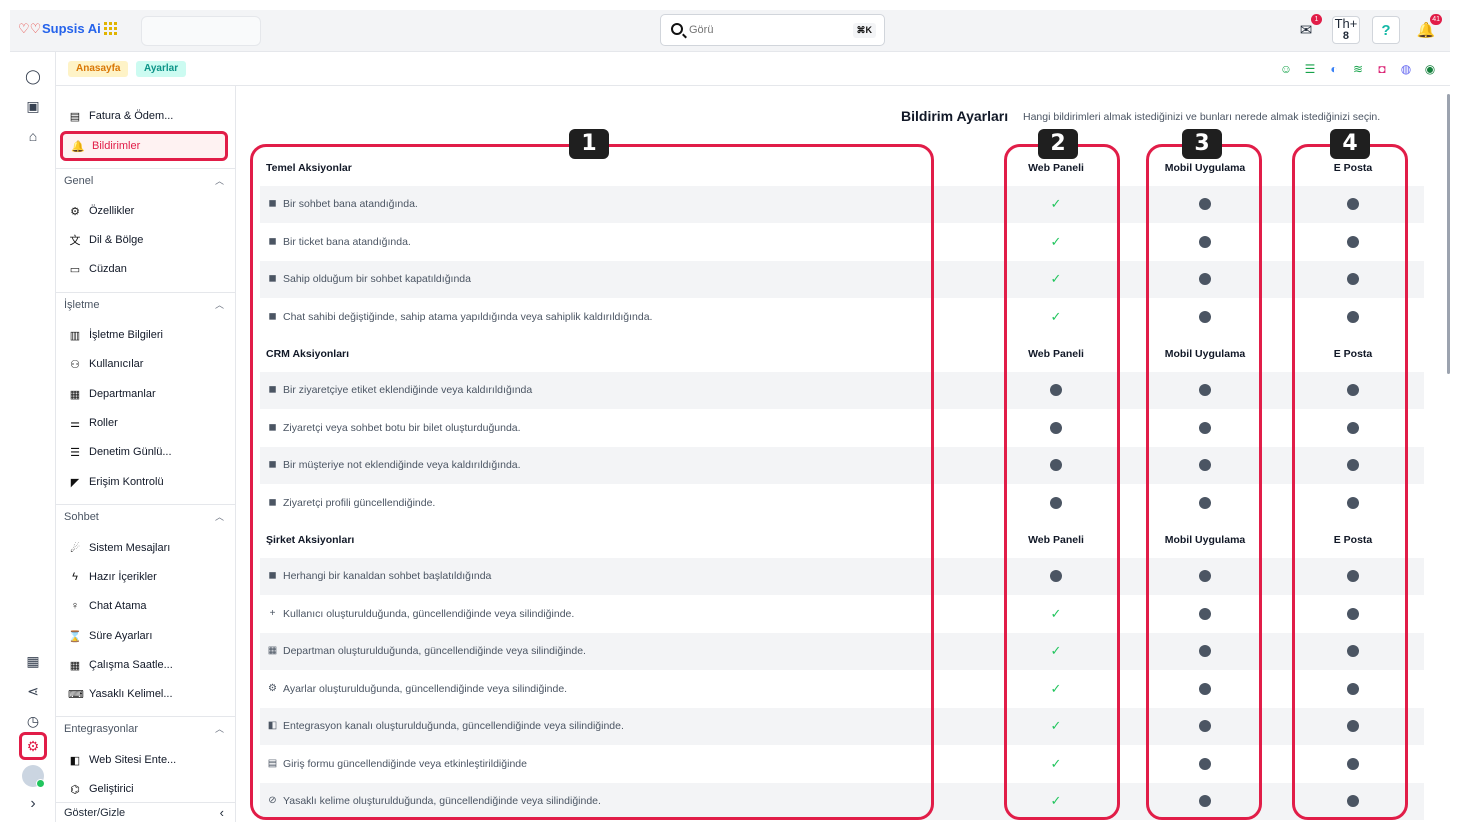 The width and height of the screenshot is (1460, 830). Describe the element at coordinates (59, 28) in the screenshot. I see `app-logo: ♡♡ Supsis Ai` at that location.